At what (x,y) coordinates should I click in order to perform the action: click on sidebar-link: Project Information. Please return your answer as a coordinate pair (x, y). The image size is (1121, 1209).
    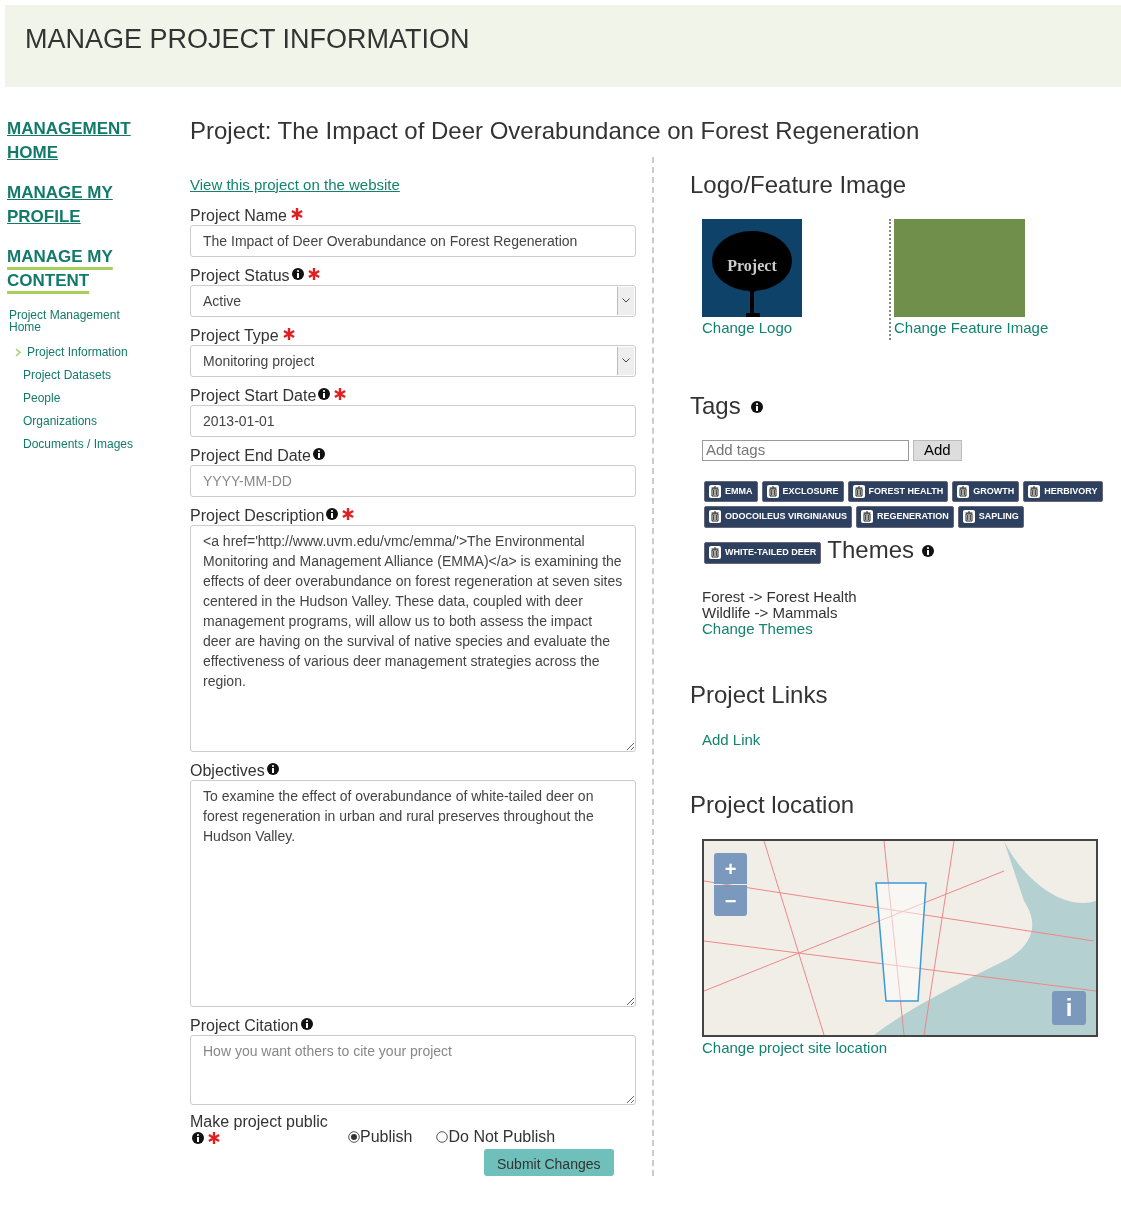
    Looking at the image, I should click on (77, 352).